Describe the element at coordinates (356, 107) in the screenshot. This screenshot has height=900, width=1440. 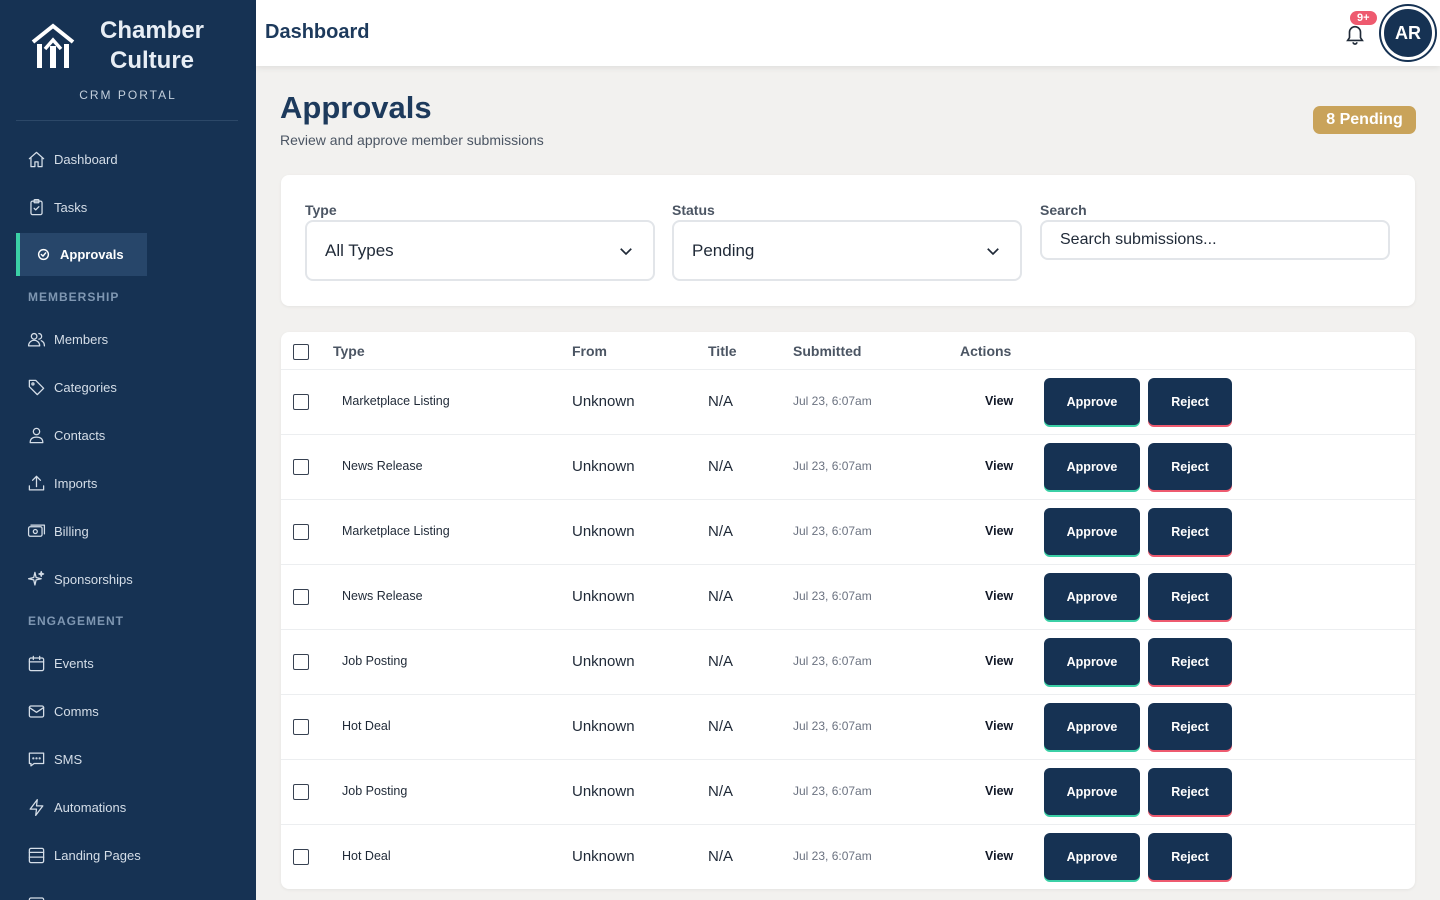
I see `page-title: Approvals` at that location.